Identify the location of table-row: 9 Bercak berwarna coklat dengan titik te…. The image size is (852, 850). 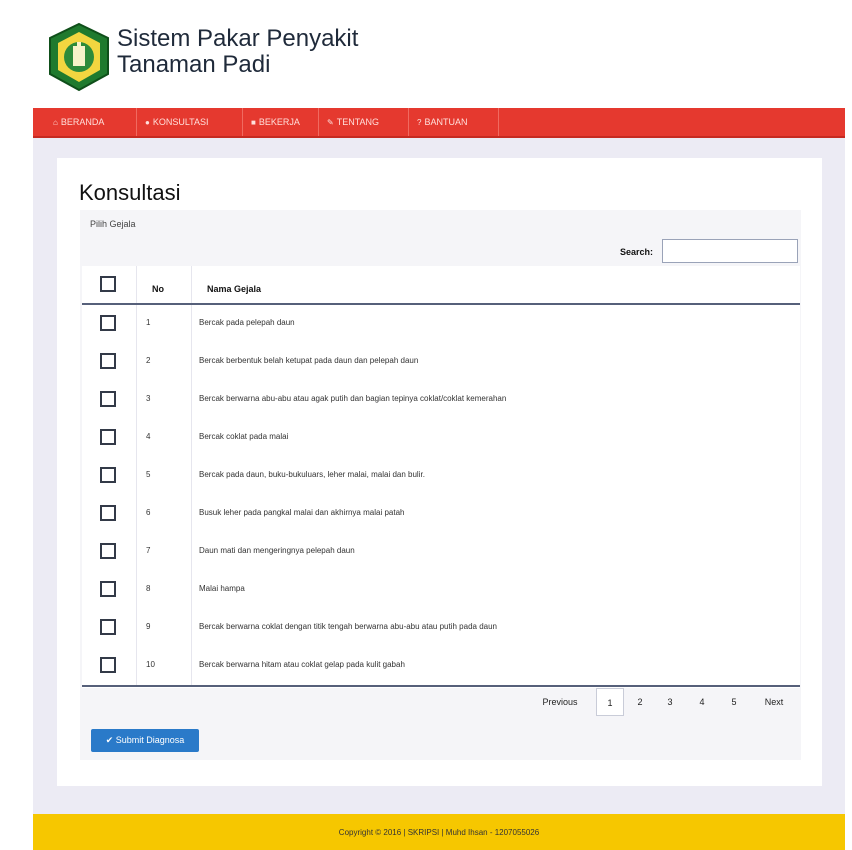
(441, 628).